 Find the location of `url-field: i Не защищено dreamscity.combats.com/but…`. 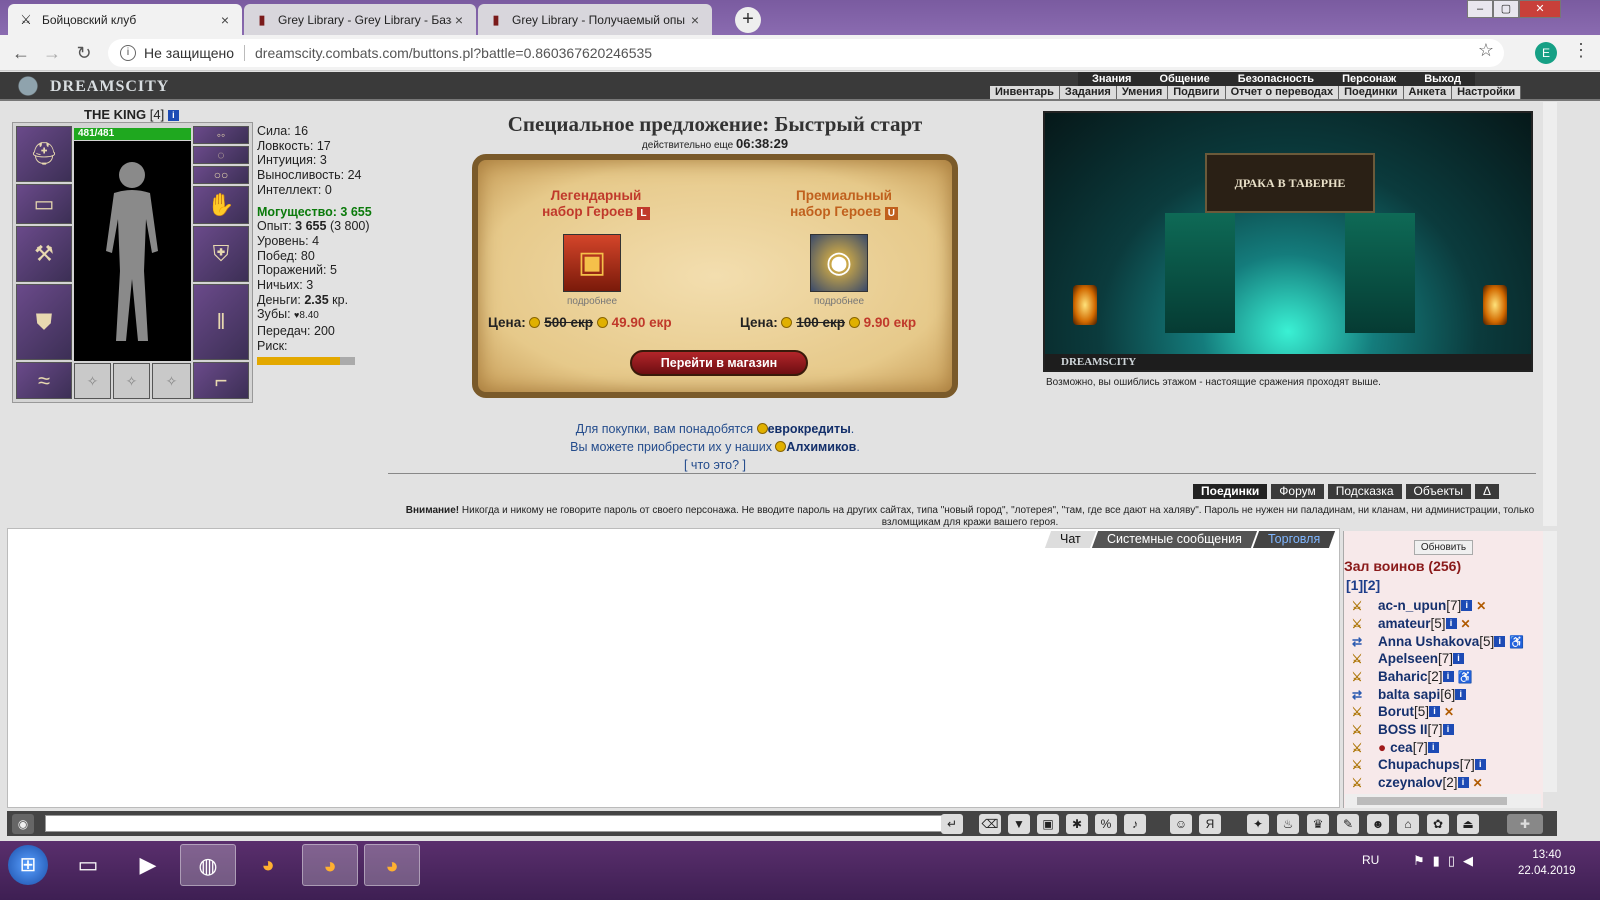

url-field: i Не защищено dreamscity.combats.com/but… is located at coordinates (806, 53).